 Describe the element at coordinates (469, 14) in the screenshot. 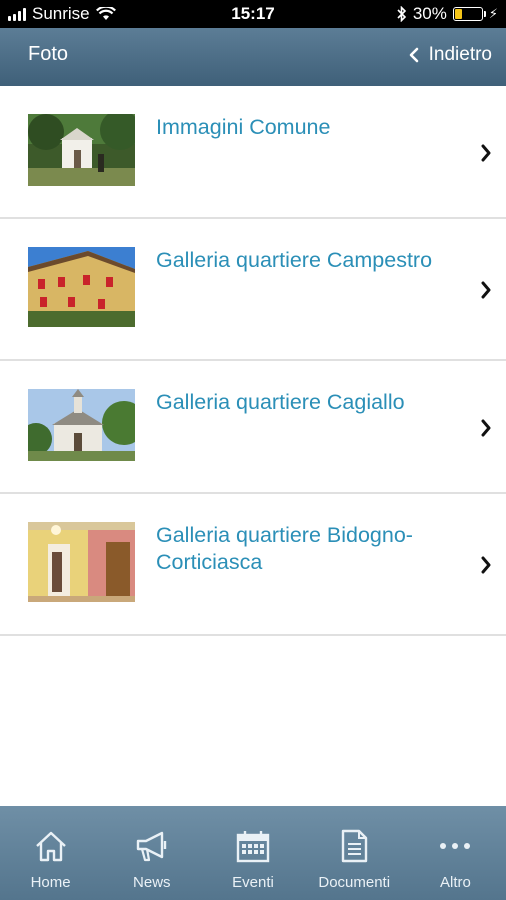

I see `battery-icon` at that location.